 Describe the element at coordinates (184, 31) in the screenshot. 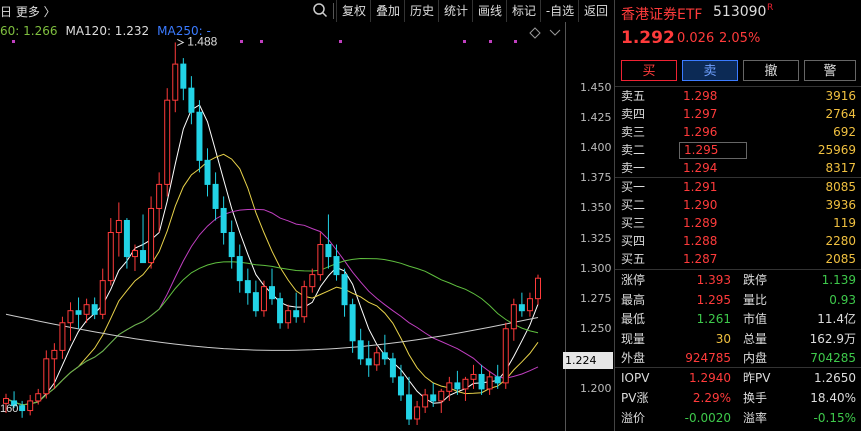

I see `ma250-label: MA250: -` at that location.